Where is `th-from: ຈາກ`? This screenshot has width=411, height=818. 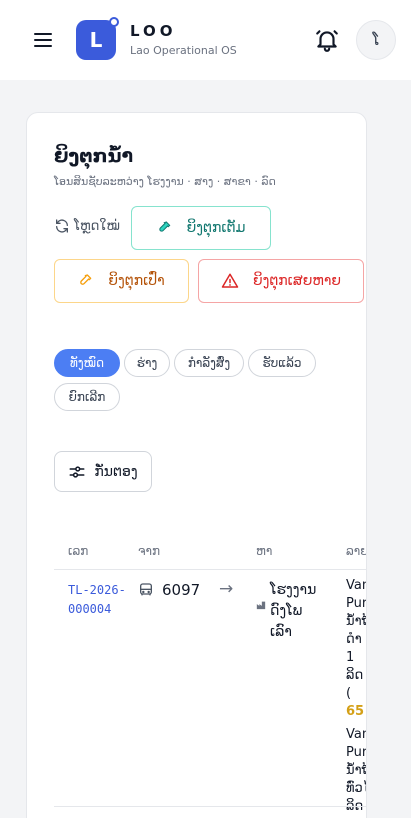 th-from: ຈາກ is located at coordinates (149, 551).